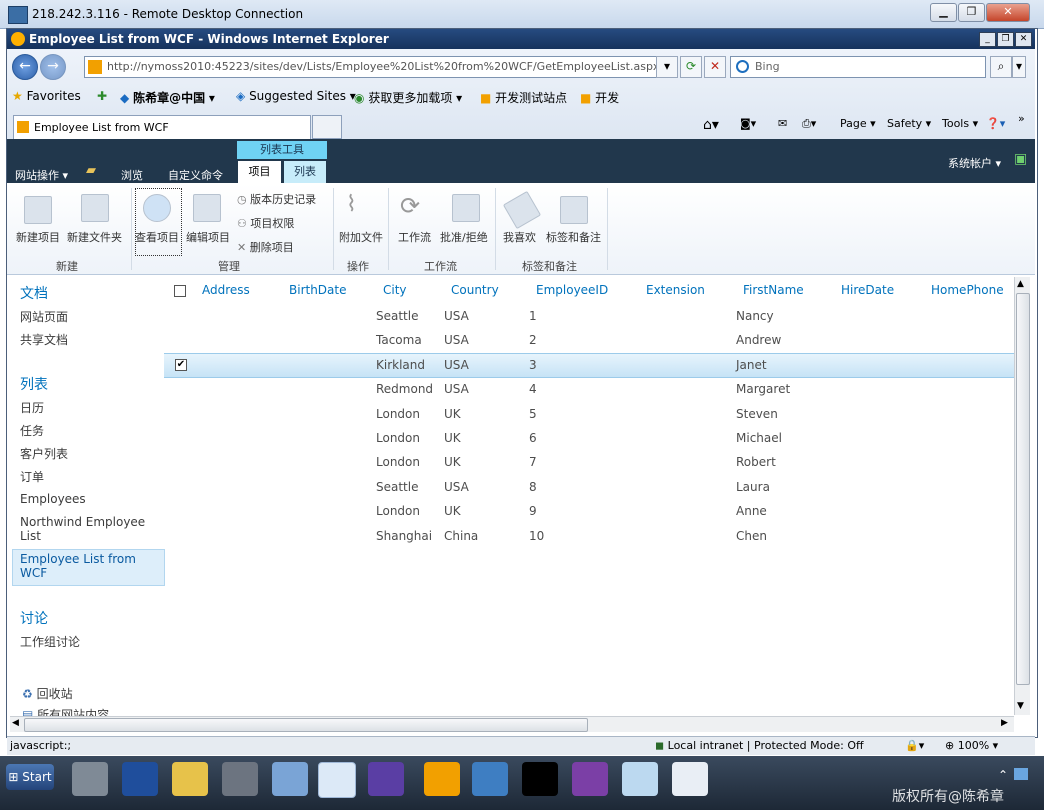 The image size is (1044, 810). I want to click on qn-shared-docs: 共享文档, so click(44, 339).